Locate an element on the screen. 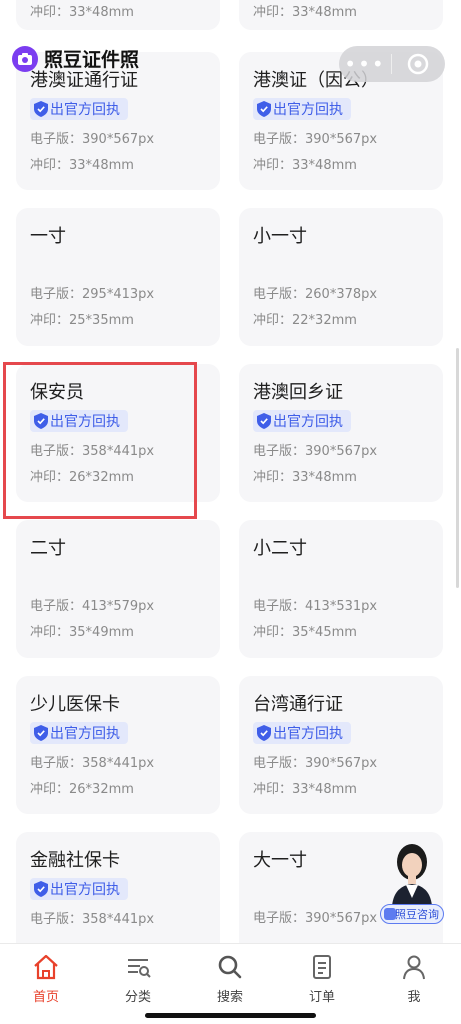 Image resolution: width=461 pixels, height=1024 pixels. electronic-spec: 电子版：260*378px is located at coordinates (315, 294).